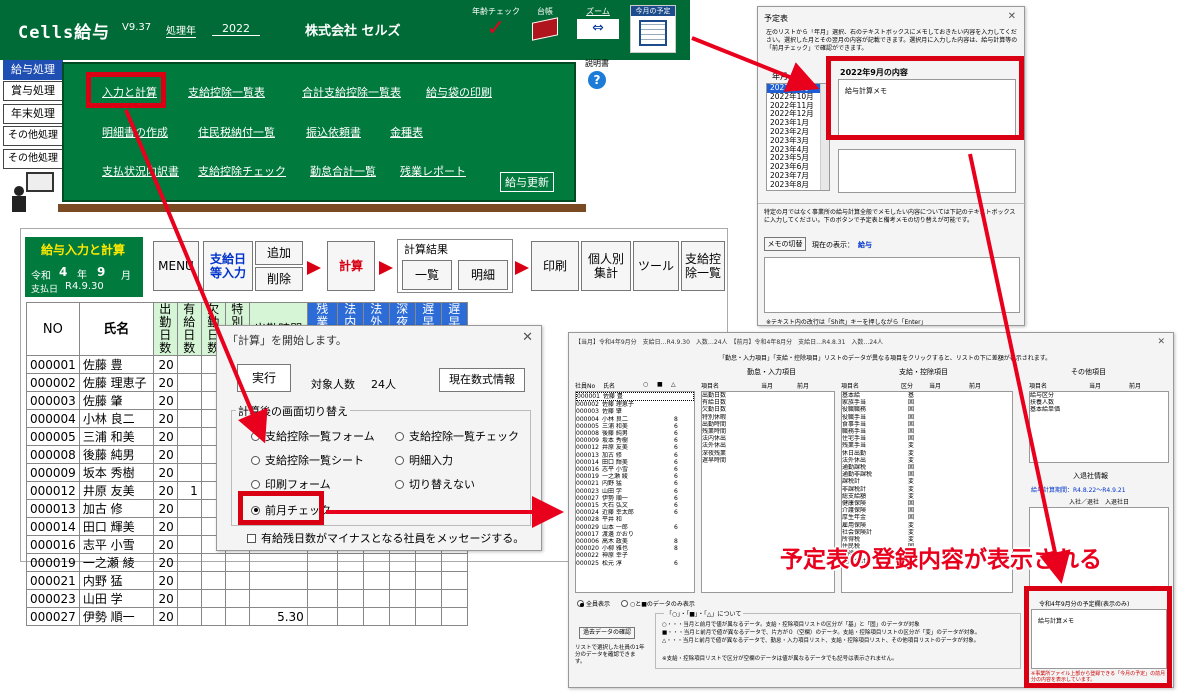 Image resolution: width=1178 pixels, height=693 pixels. I want to click on menu-payment-status: 支払状況内訳書, so click(140, 171).